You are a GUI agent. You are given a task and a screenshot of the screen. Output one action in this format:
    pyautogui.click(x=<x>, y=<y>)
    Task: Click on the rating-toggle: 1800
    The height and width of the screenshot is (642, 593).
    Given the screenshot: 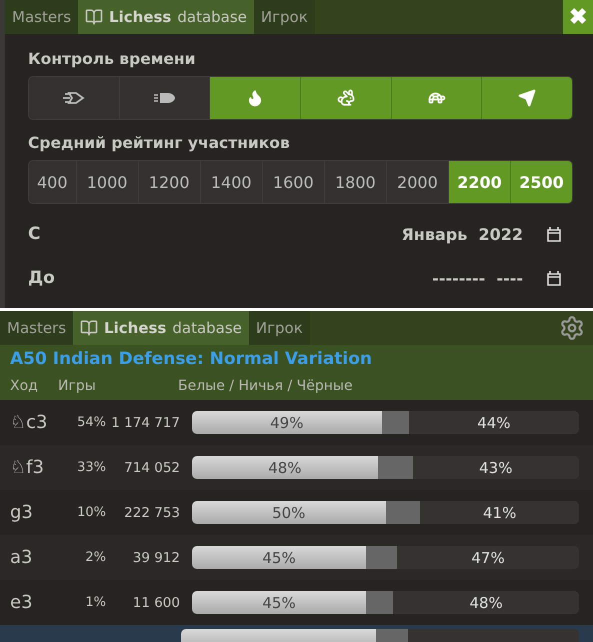 What is the action you would take?
    pyautogui.click(x=355, y=182)
    